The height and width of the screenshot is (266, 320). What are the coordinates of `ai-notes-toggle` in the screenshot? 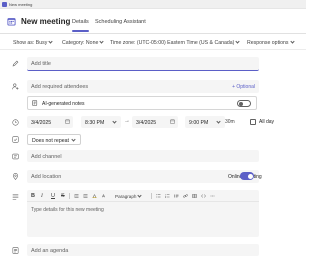 It's located at (244, 103).